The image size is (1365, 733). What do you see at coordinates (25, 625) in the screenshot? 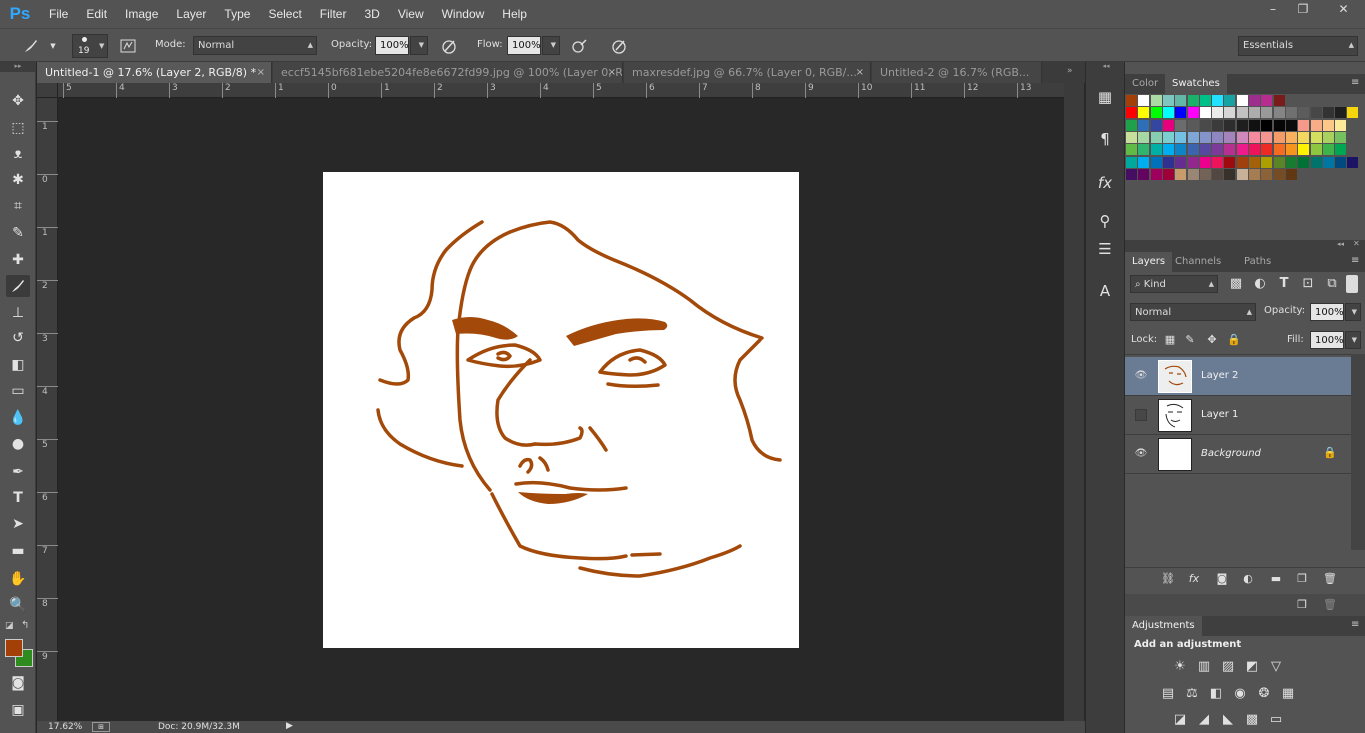
I see `swap-colors-icon: ↰` at bounding box center [25, 625].